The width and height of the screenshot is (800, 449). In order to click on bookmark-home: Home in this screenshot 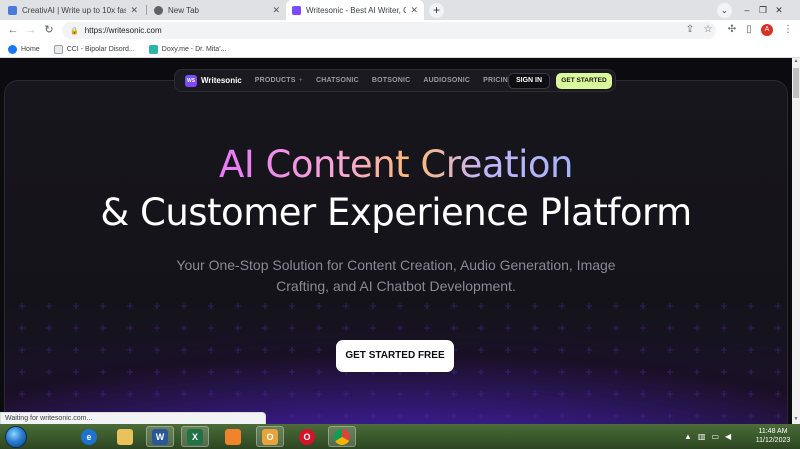, I will do `click(24, 49)`.